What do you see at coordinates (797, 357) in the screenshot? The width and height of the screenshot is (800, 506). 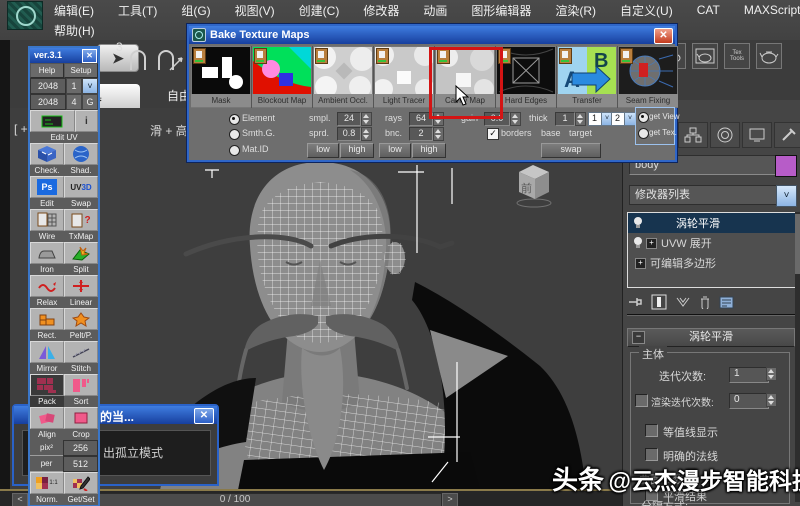 I see `panel-scrollbar` at bounding box center [797, 357].